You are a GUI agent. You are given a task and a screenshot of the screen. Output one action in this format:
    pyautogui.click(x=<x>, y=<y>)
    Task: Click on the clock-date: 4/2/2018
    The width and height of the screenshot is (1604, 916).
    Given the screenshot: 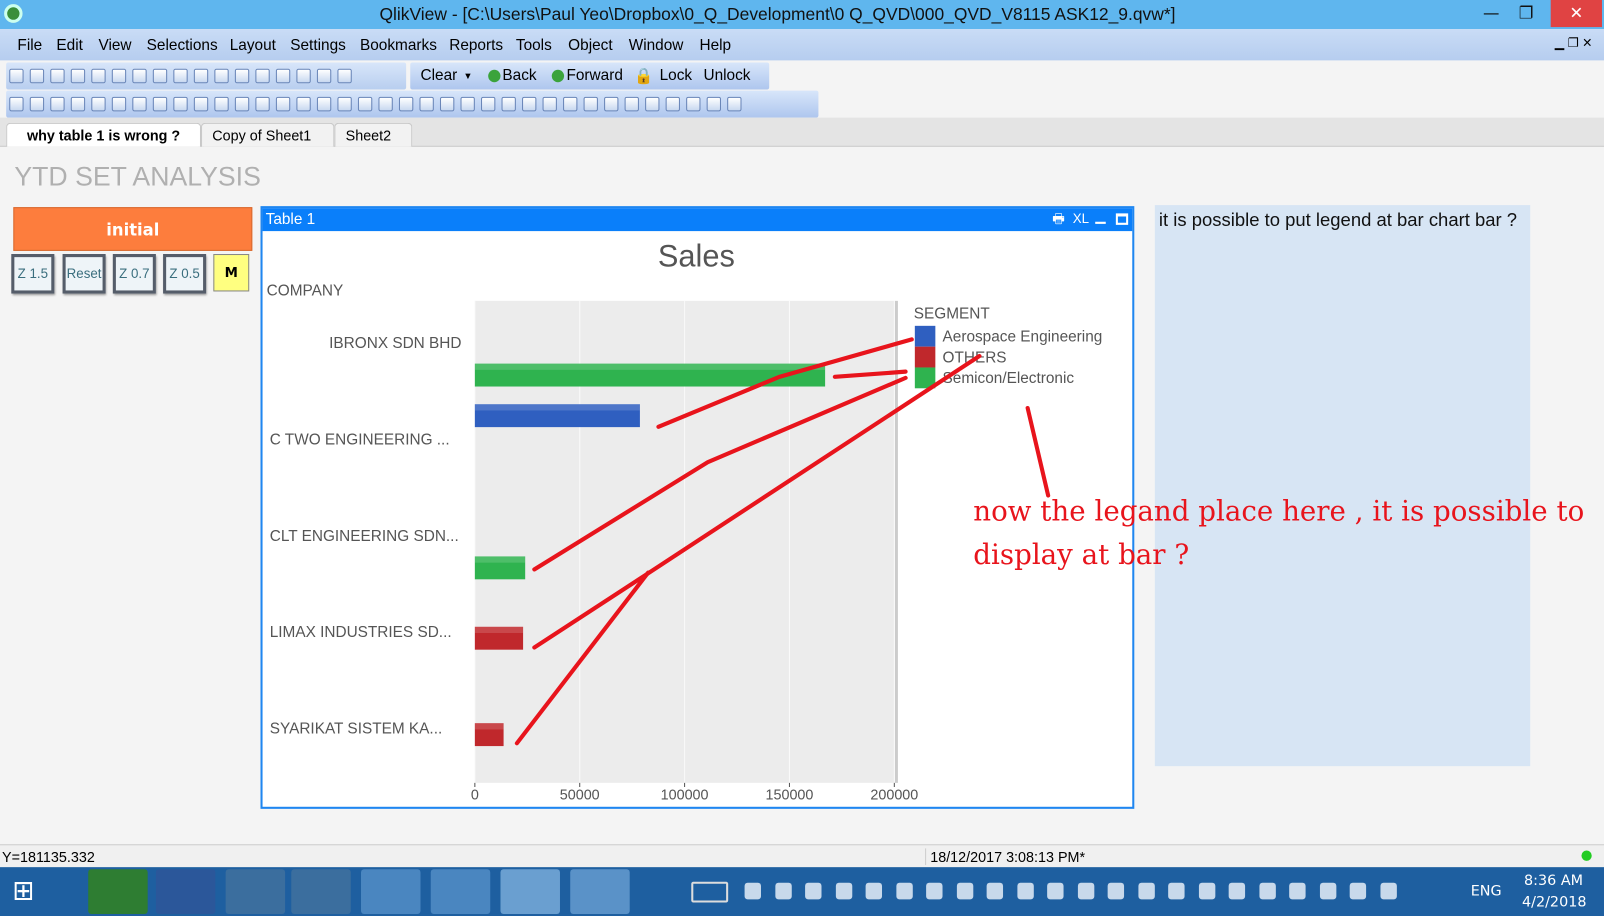 What is the action you would take?
    pyautogui.click(x=1554, y=902)
    